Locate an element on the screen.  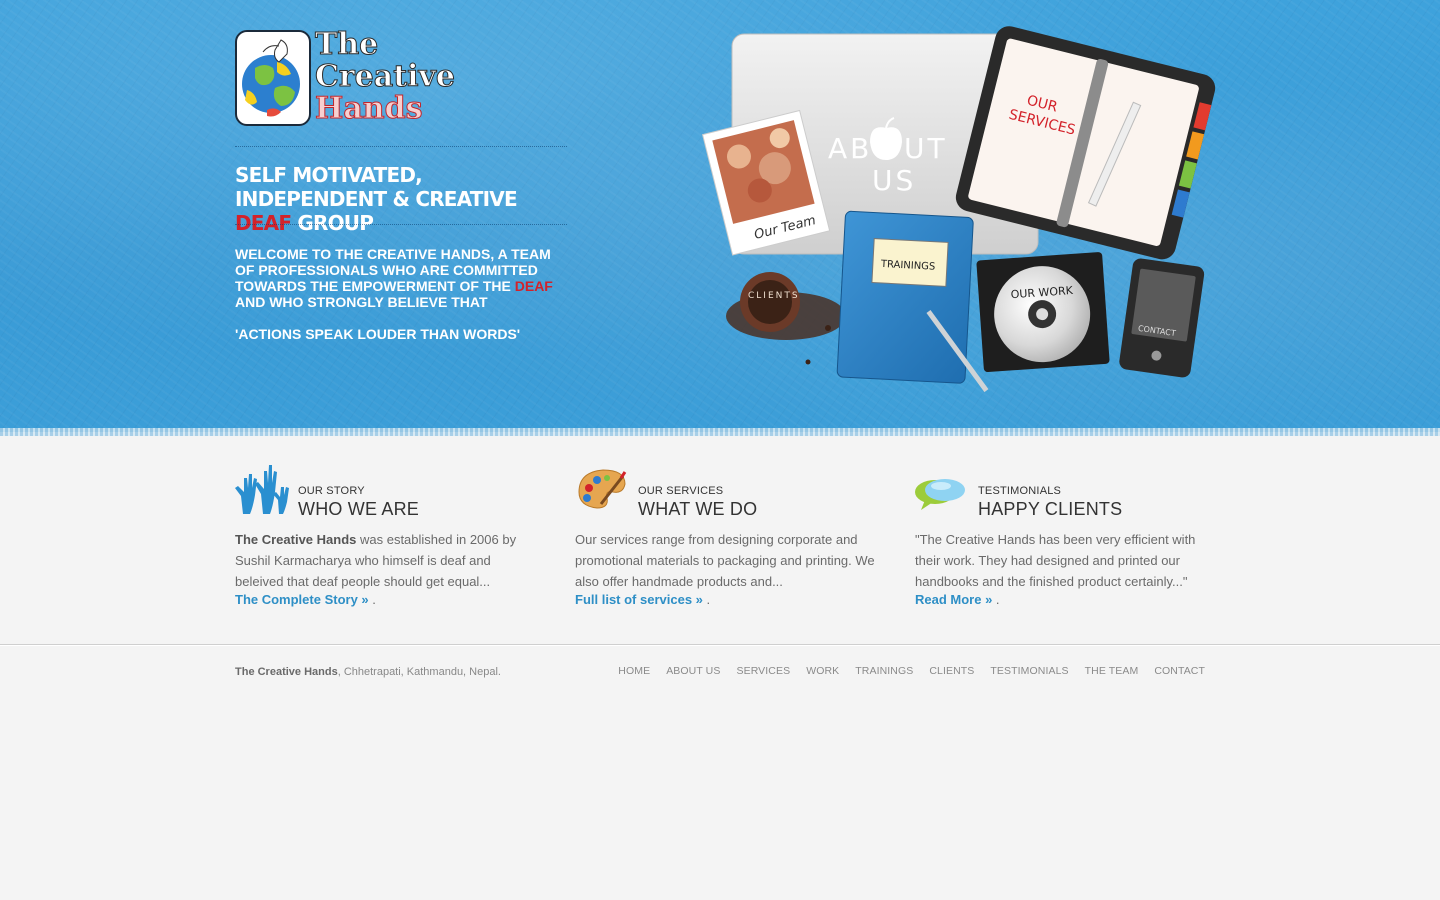
logo: The Creative Hands is located at coordinates (347, 77).